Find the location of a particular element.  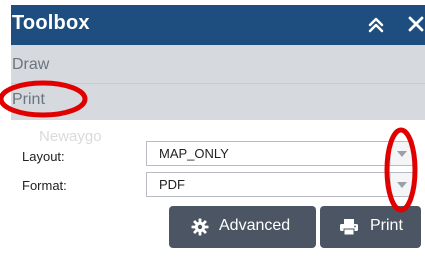

print-button: Print is located at coordinates (370, 227).